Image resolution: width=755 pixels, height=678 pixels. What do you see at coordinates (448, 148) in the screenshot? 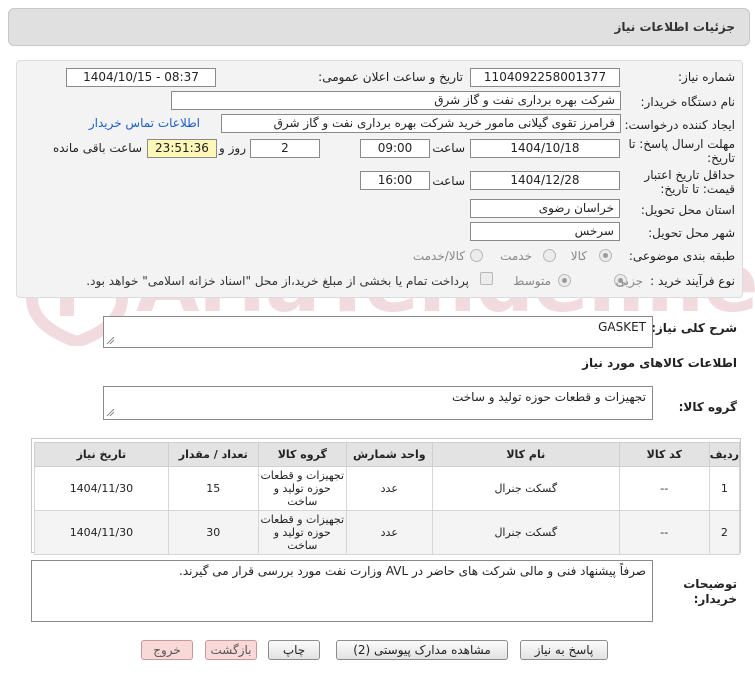
I see `deadline-time-label: ساعت` at bounding box center [448, 148].